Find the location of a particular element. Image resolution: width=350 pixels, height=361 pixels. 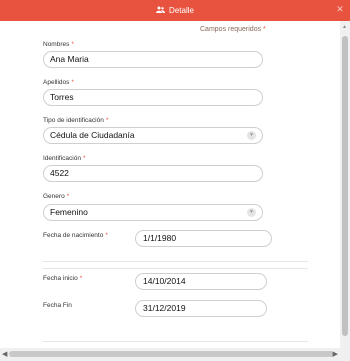

identificacion-label: Identificación * is located at coordinates (64, 158).